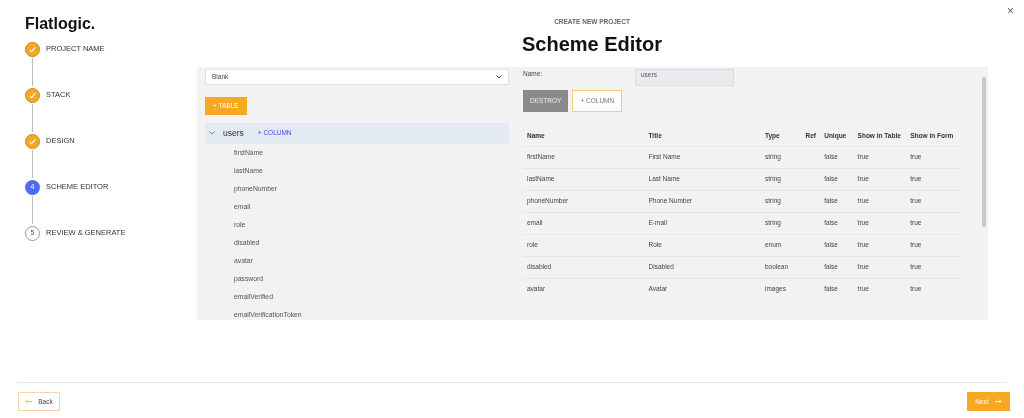  What do you see at coordinates (1010, 11) in the screenshot?
I see `close-button: ×` at bounding box center [1010, 11].